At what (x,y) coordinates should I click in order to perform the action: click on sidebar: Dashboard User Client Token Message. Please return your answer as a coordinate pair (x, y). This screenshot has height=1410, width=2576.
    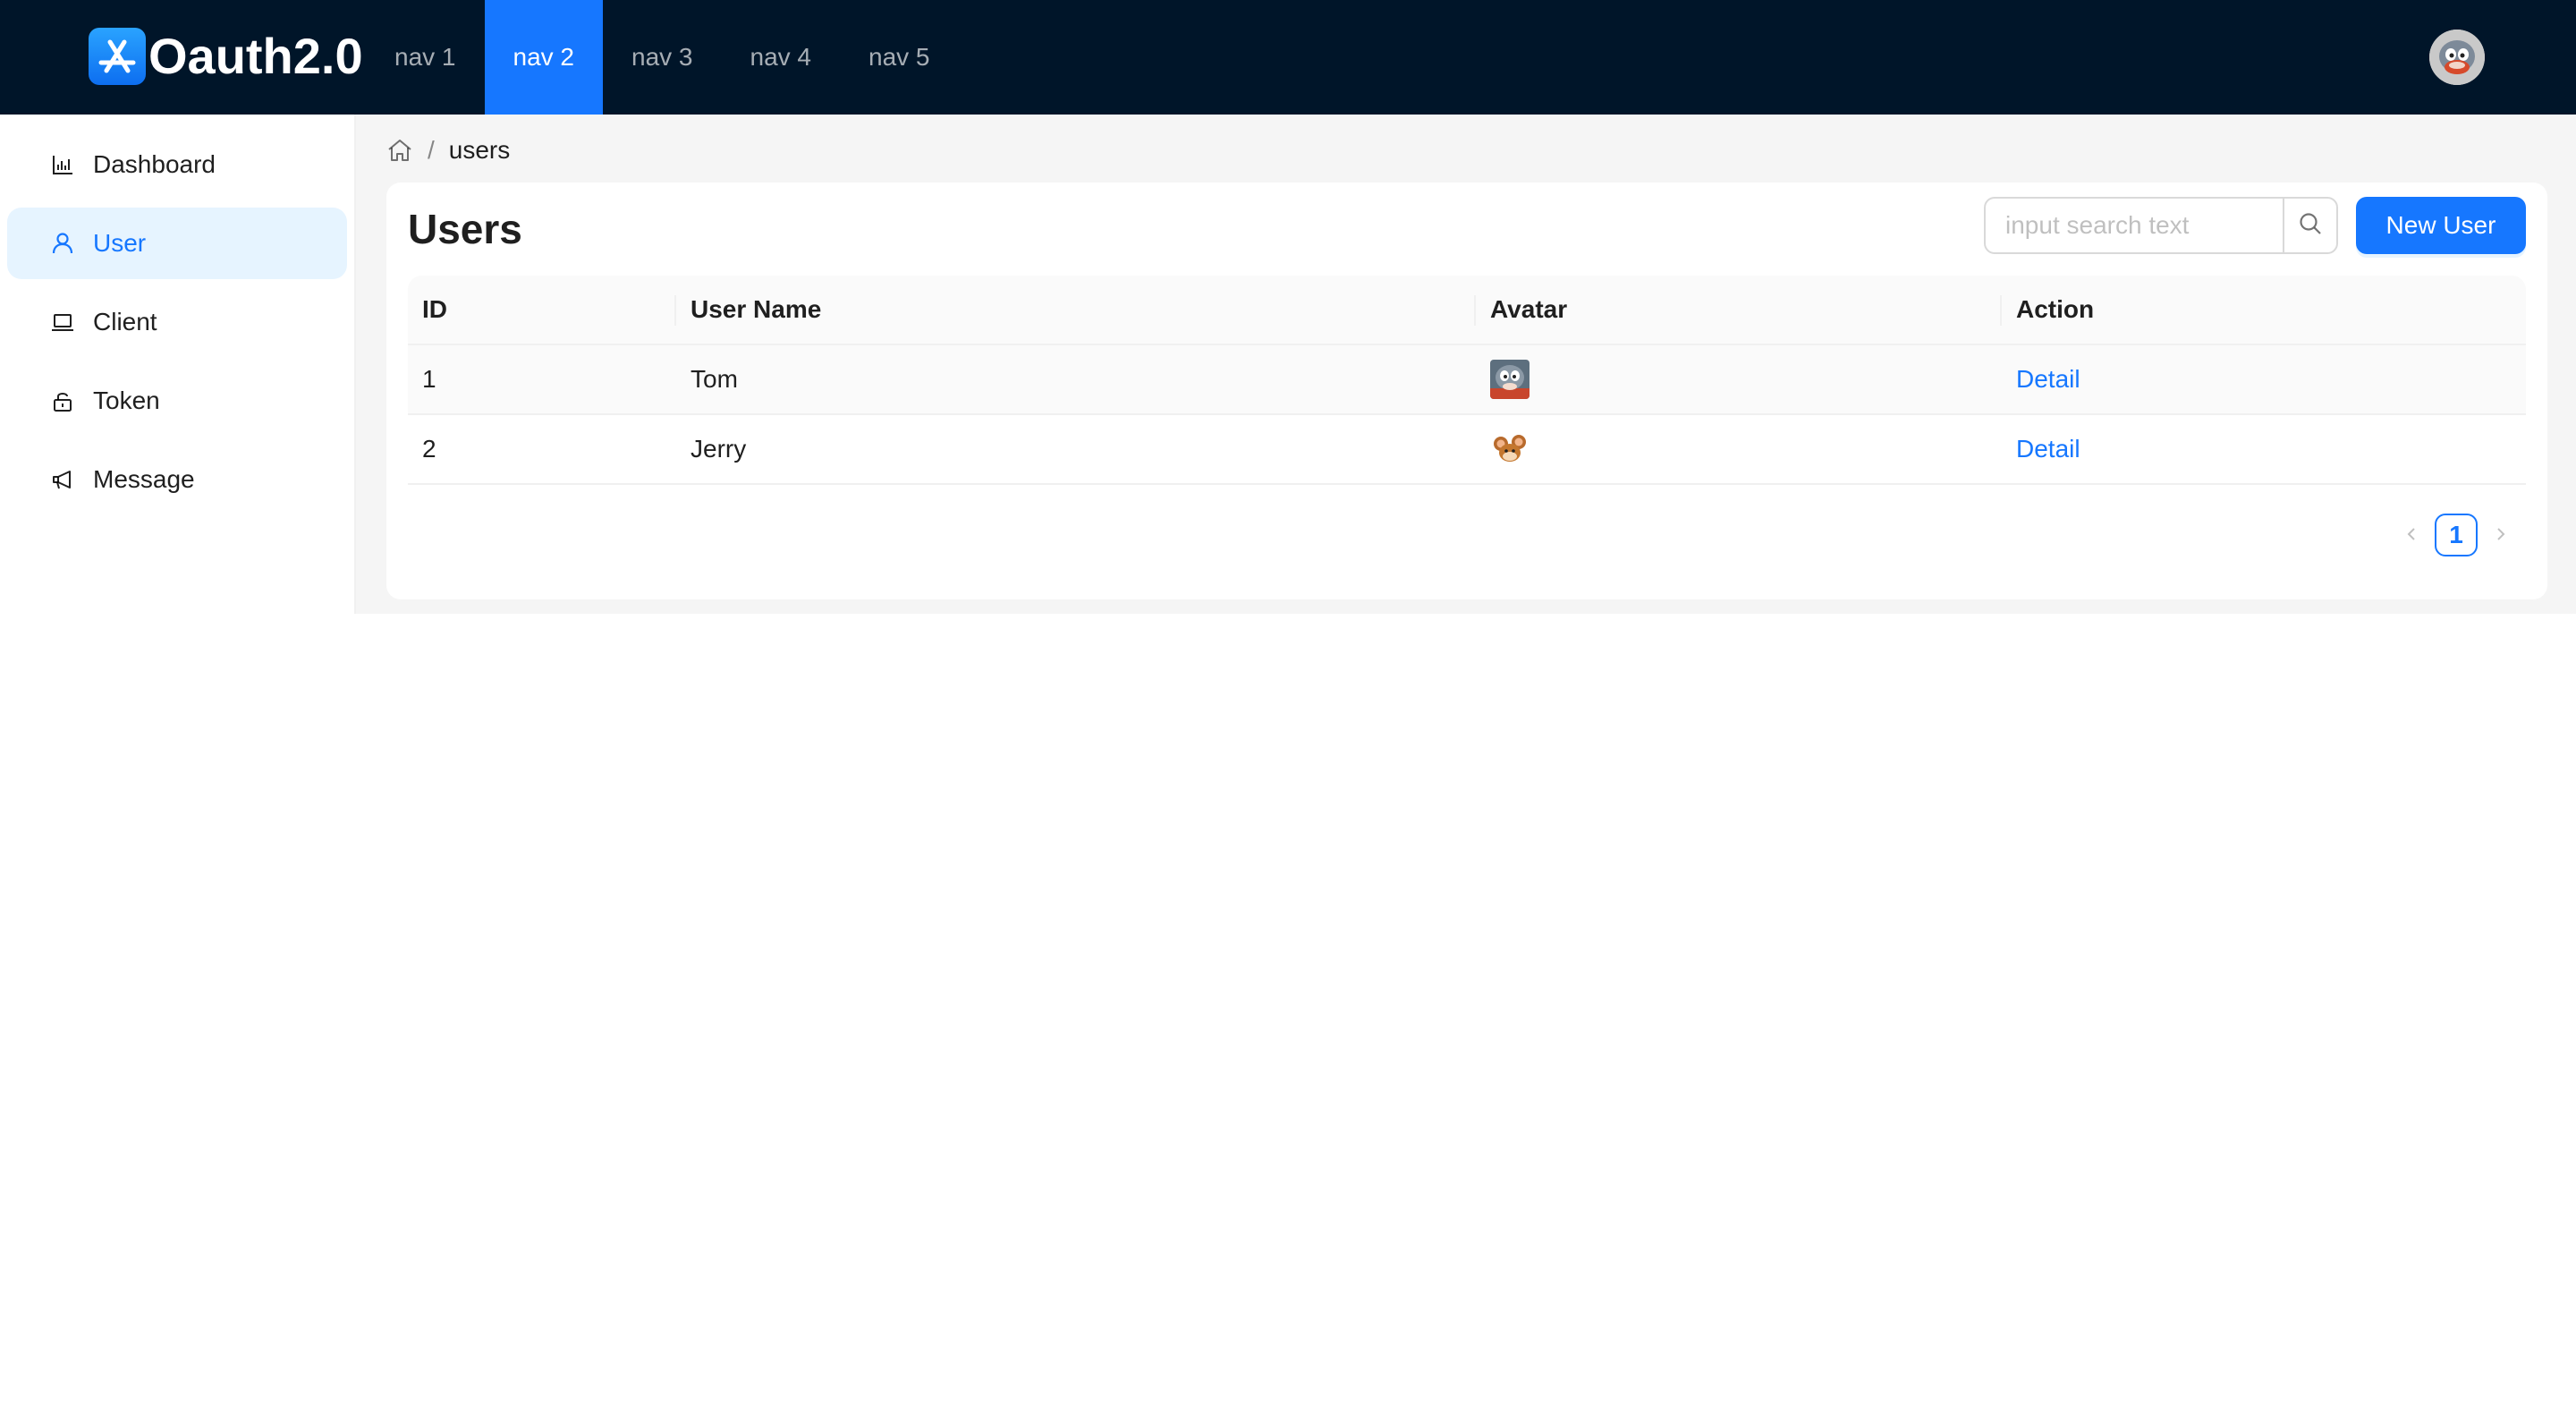
    Looking at the image, I should click on (178, 365).